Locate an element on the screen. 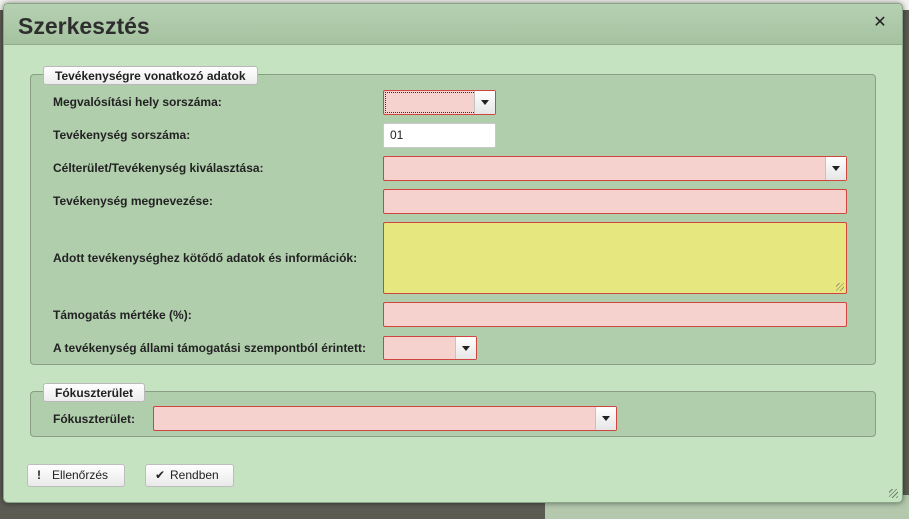 The image size is (909, 519). support-rate-label: Támogatás mértéke (%): is located at coordinates (122, 315).